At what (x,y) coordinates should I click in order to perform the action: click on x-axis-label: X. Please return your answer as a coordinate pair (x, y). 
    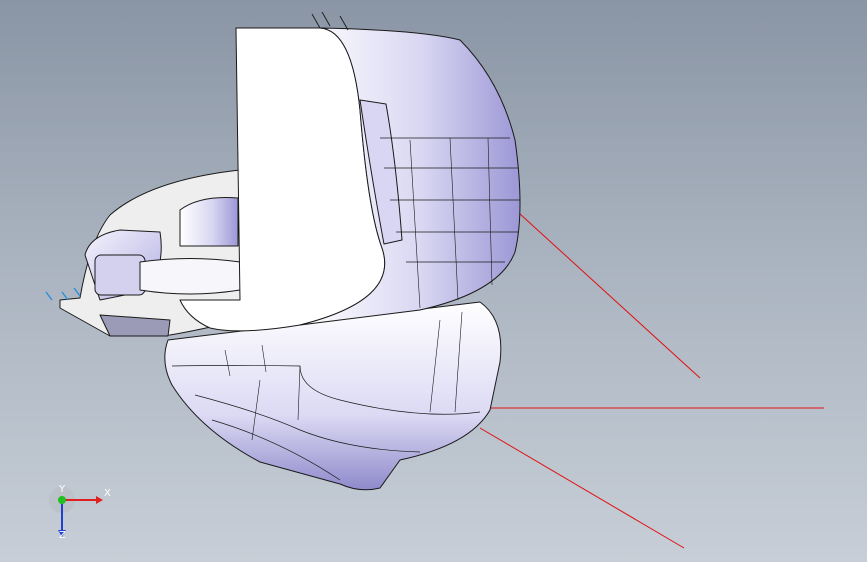
    Looking at the image, I should click on (107, 493).